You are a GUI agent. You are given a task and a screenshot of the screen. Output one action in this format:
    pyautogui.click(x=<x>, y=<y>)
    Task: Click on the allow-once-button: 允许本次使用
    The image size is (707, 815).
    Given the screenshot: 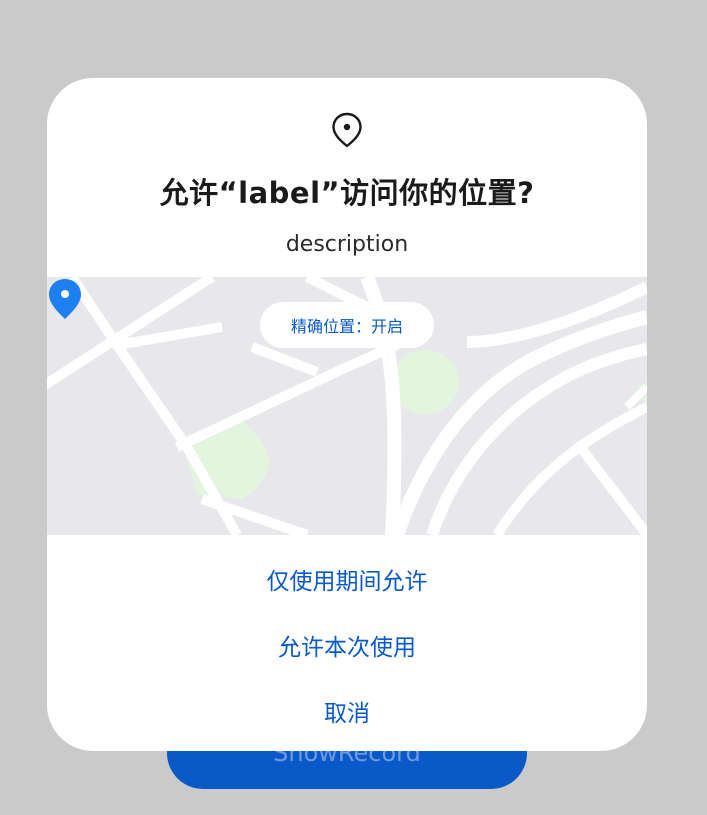 What is the action you would take?
    pyautogui.click(x=347, y=645)
    